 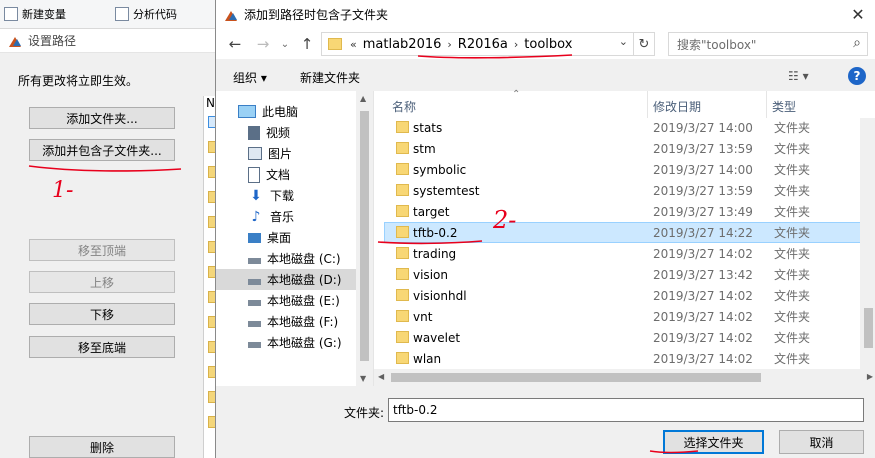 I want to click on search-icon: ⌕, so click(x=857, y=43).